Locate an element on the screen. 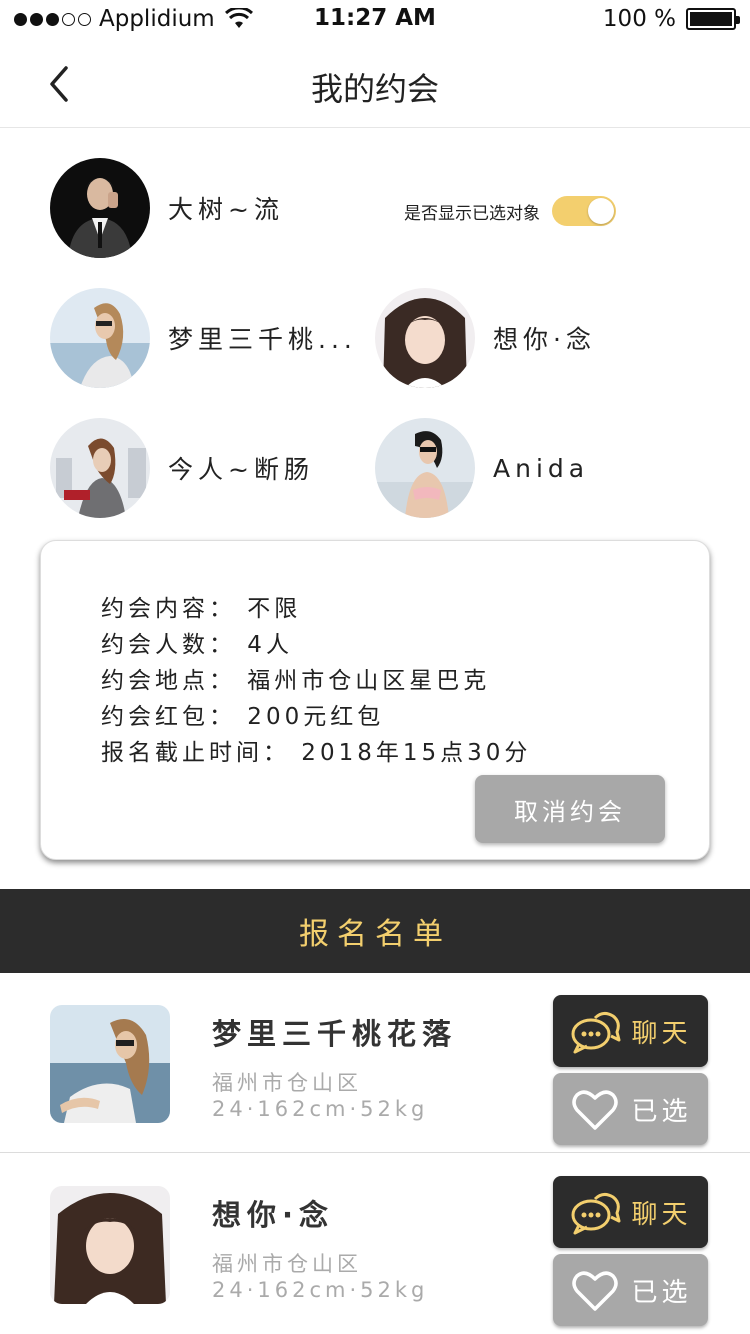 The height and width of the screenshot is (1334, 750). nav-bar: 我的约会 is located at coordinates (375, 84).